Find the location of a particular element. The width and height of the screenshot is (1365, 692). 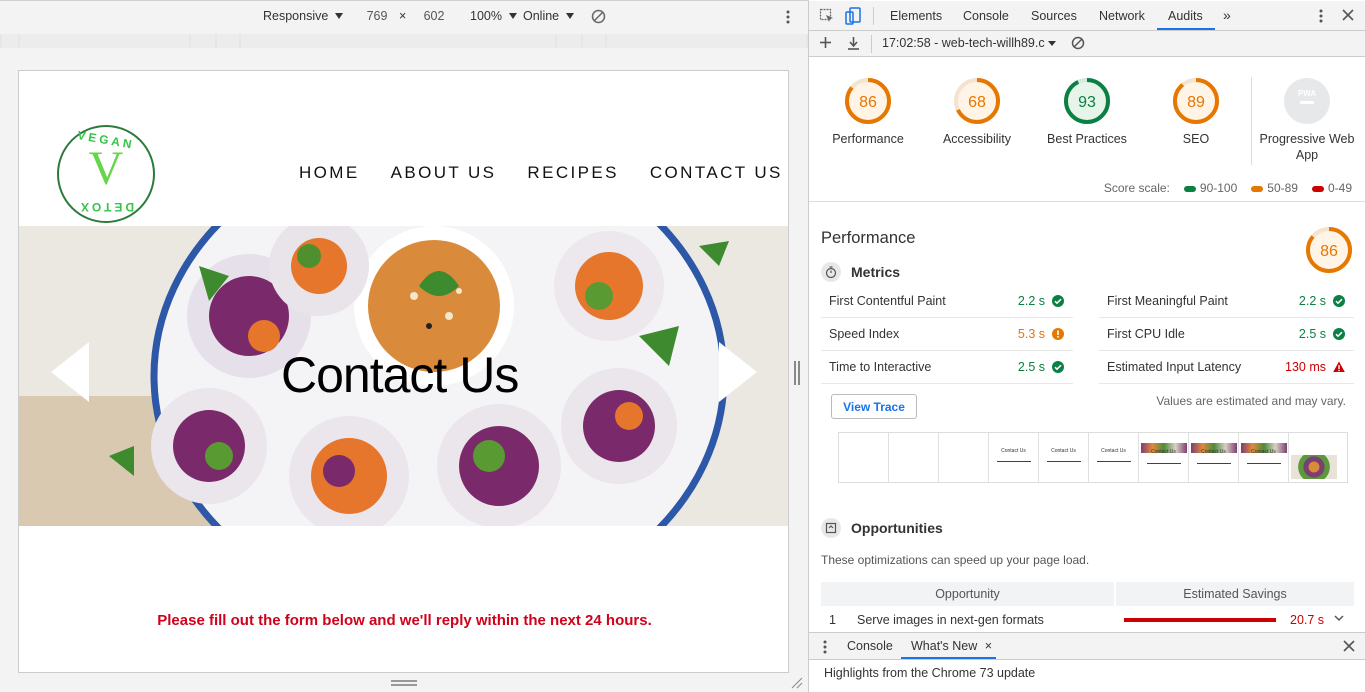

new-audit-icon is located at coordinates (825, 44).